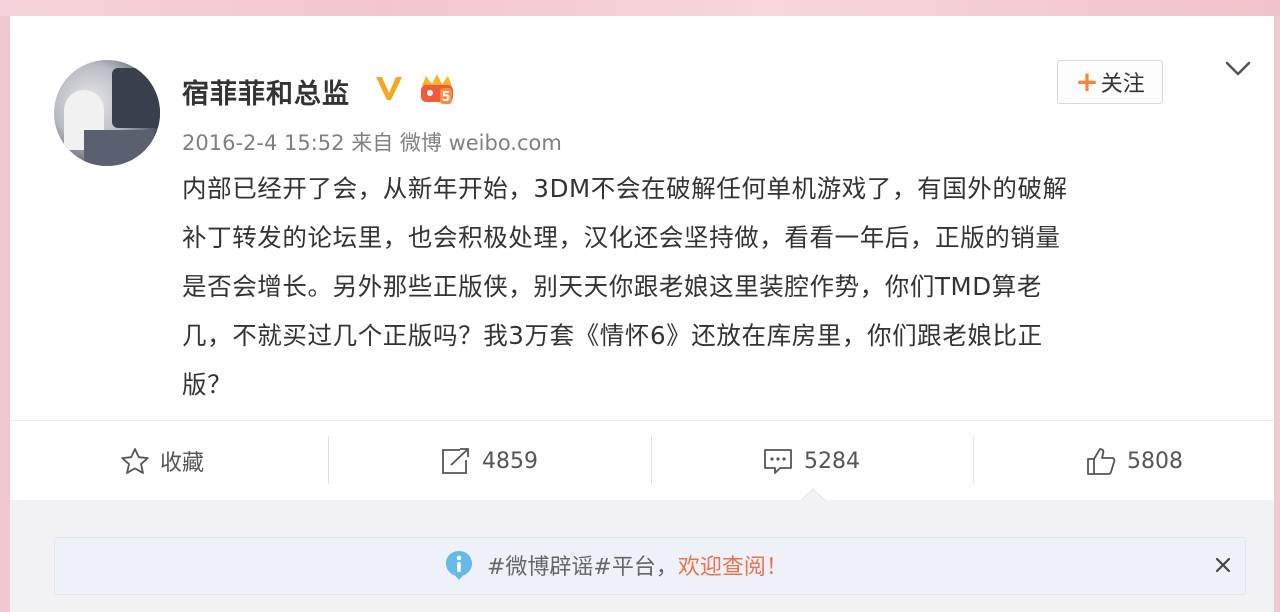 The width and height of the screenshot is (1280, 612). I want to click on thumbs-up-icon, so click(1101, 461).